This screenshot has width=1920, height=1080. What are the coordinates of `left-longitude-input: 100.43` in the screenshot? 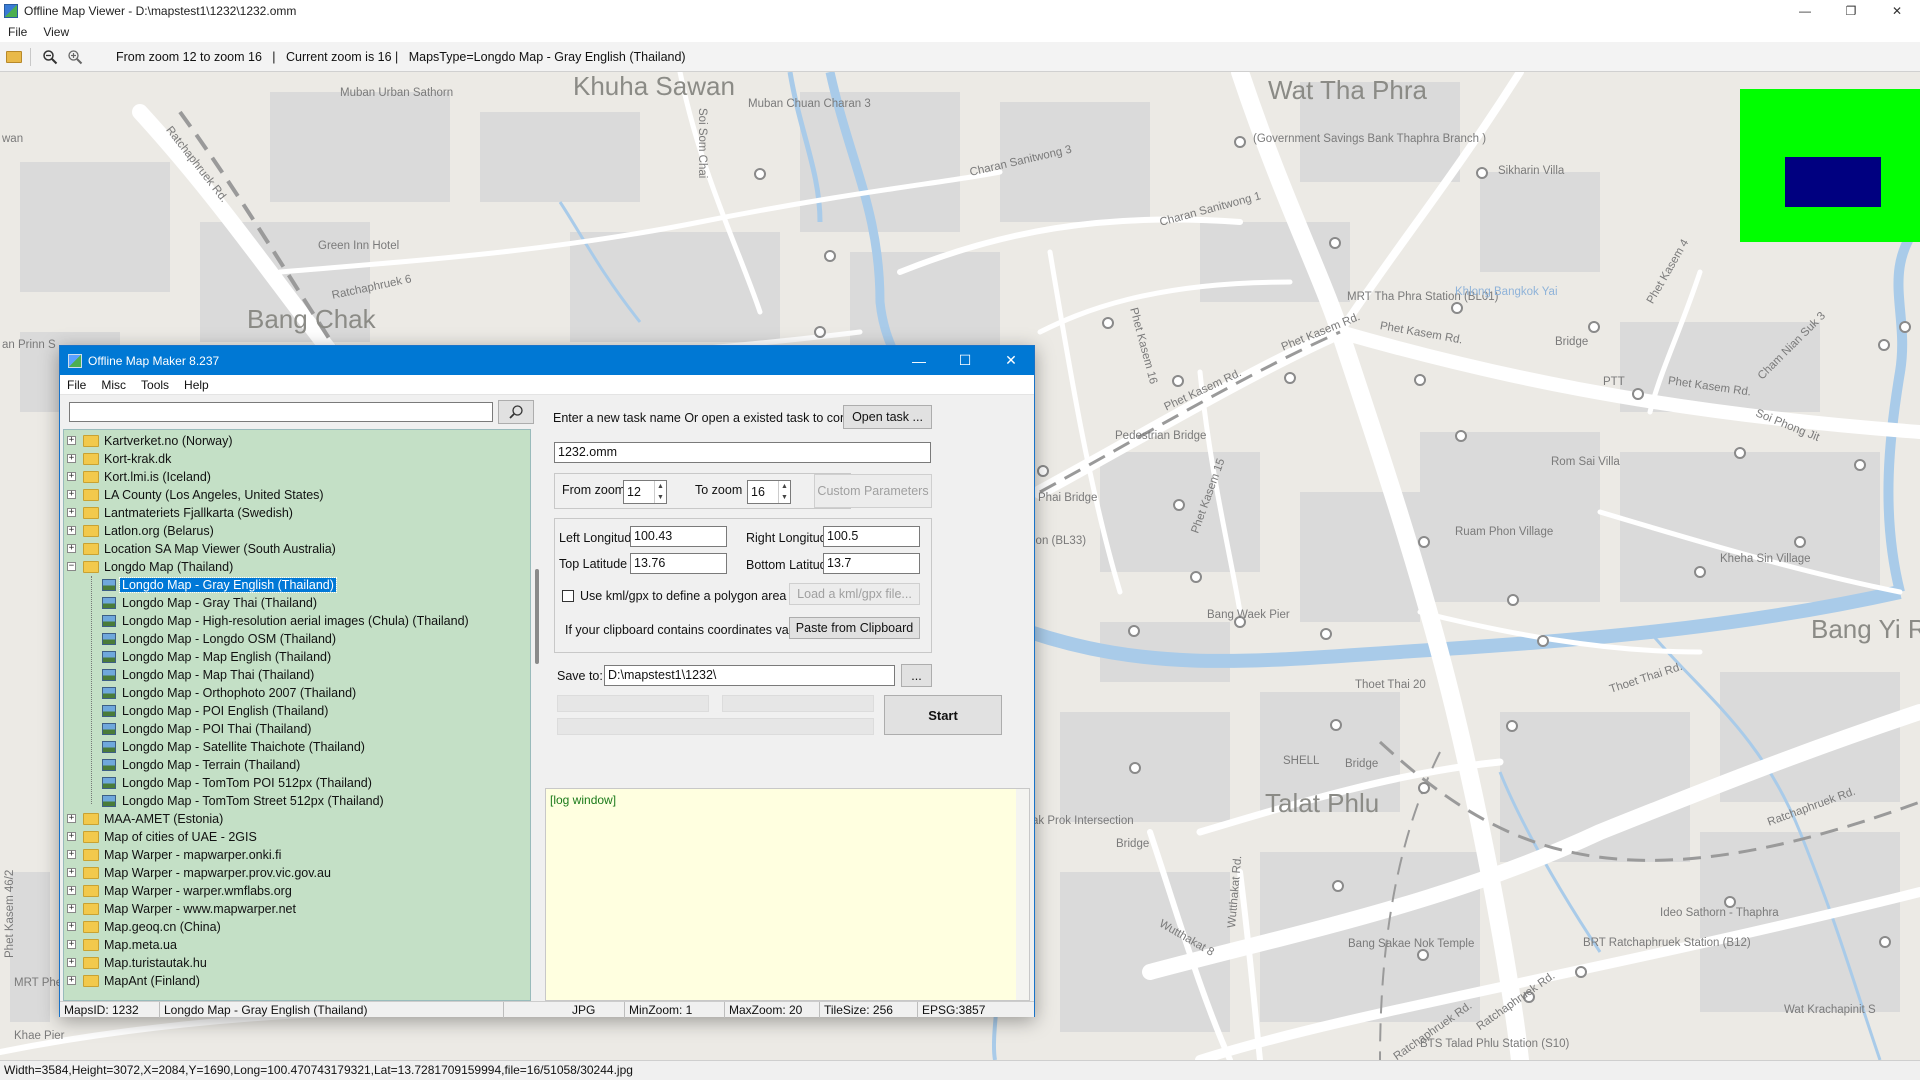 It's located at (678, 536).